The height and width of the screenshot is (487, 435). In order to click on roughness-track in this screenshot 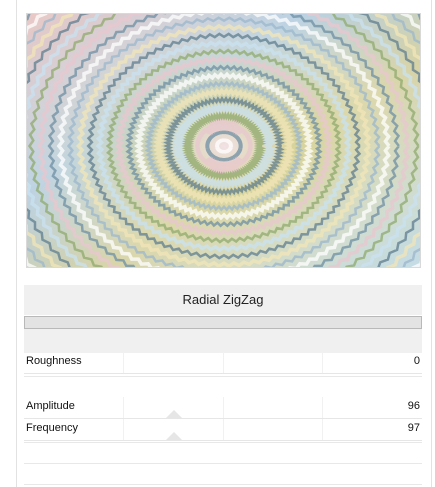, I will do `click(223, 373)`.